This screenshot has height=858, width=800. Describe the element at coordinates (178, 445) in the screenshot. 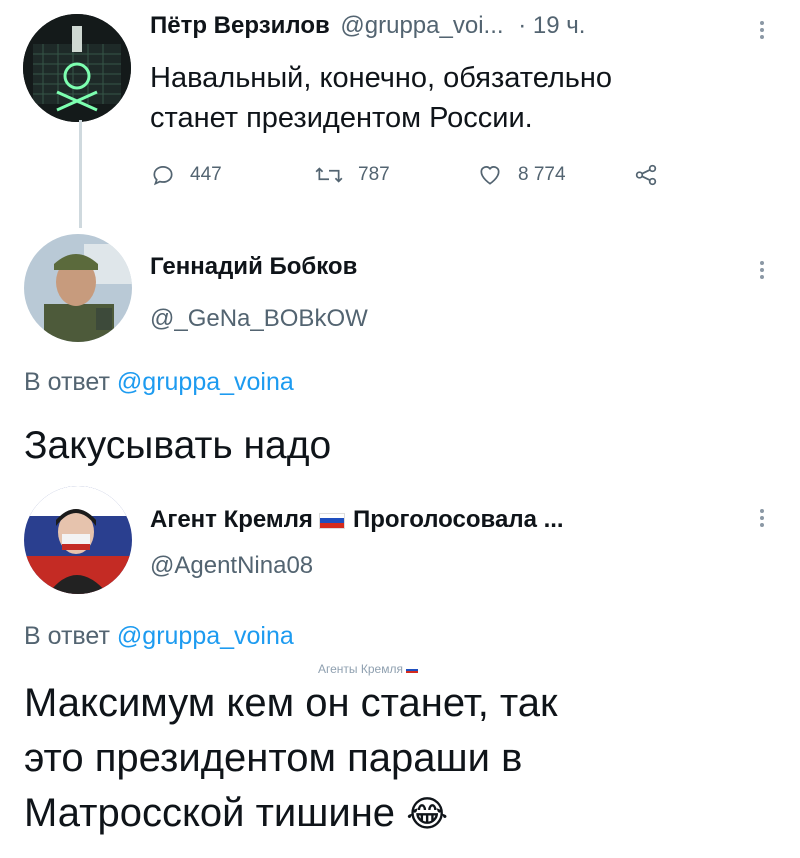

I see `tweet2-text: Закусывать надо` at that location.